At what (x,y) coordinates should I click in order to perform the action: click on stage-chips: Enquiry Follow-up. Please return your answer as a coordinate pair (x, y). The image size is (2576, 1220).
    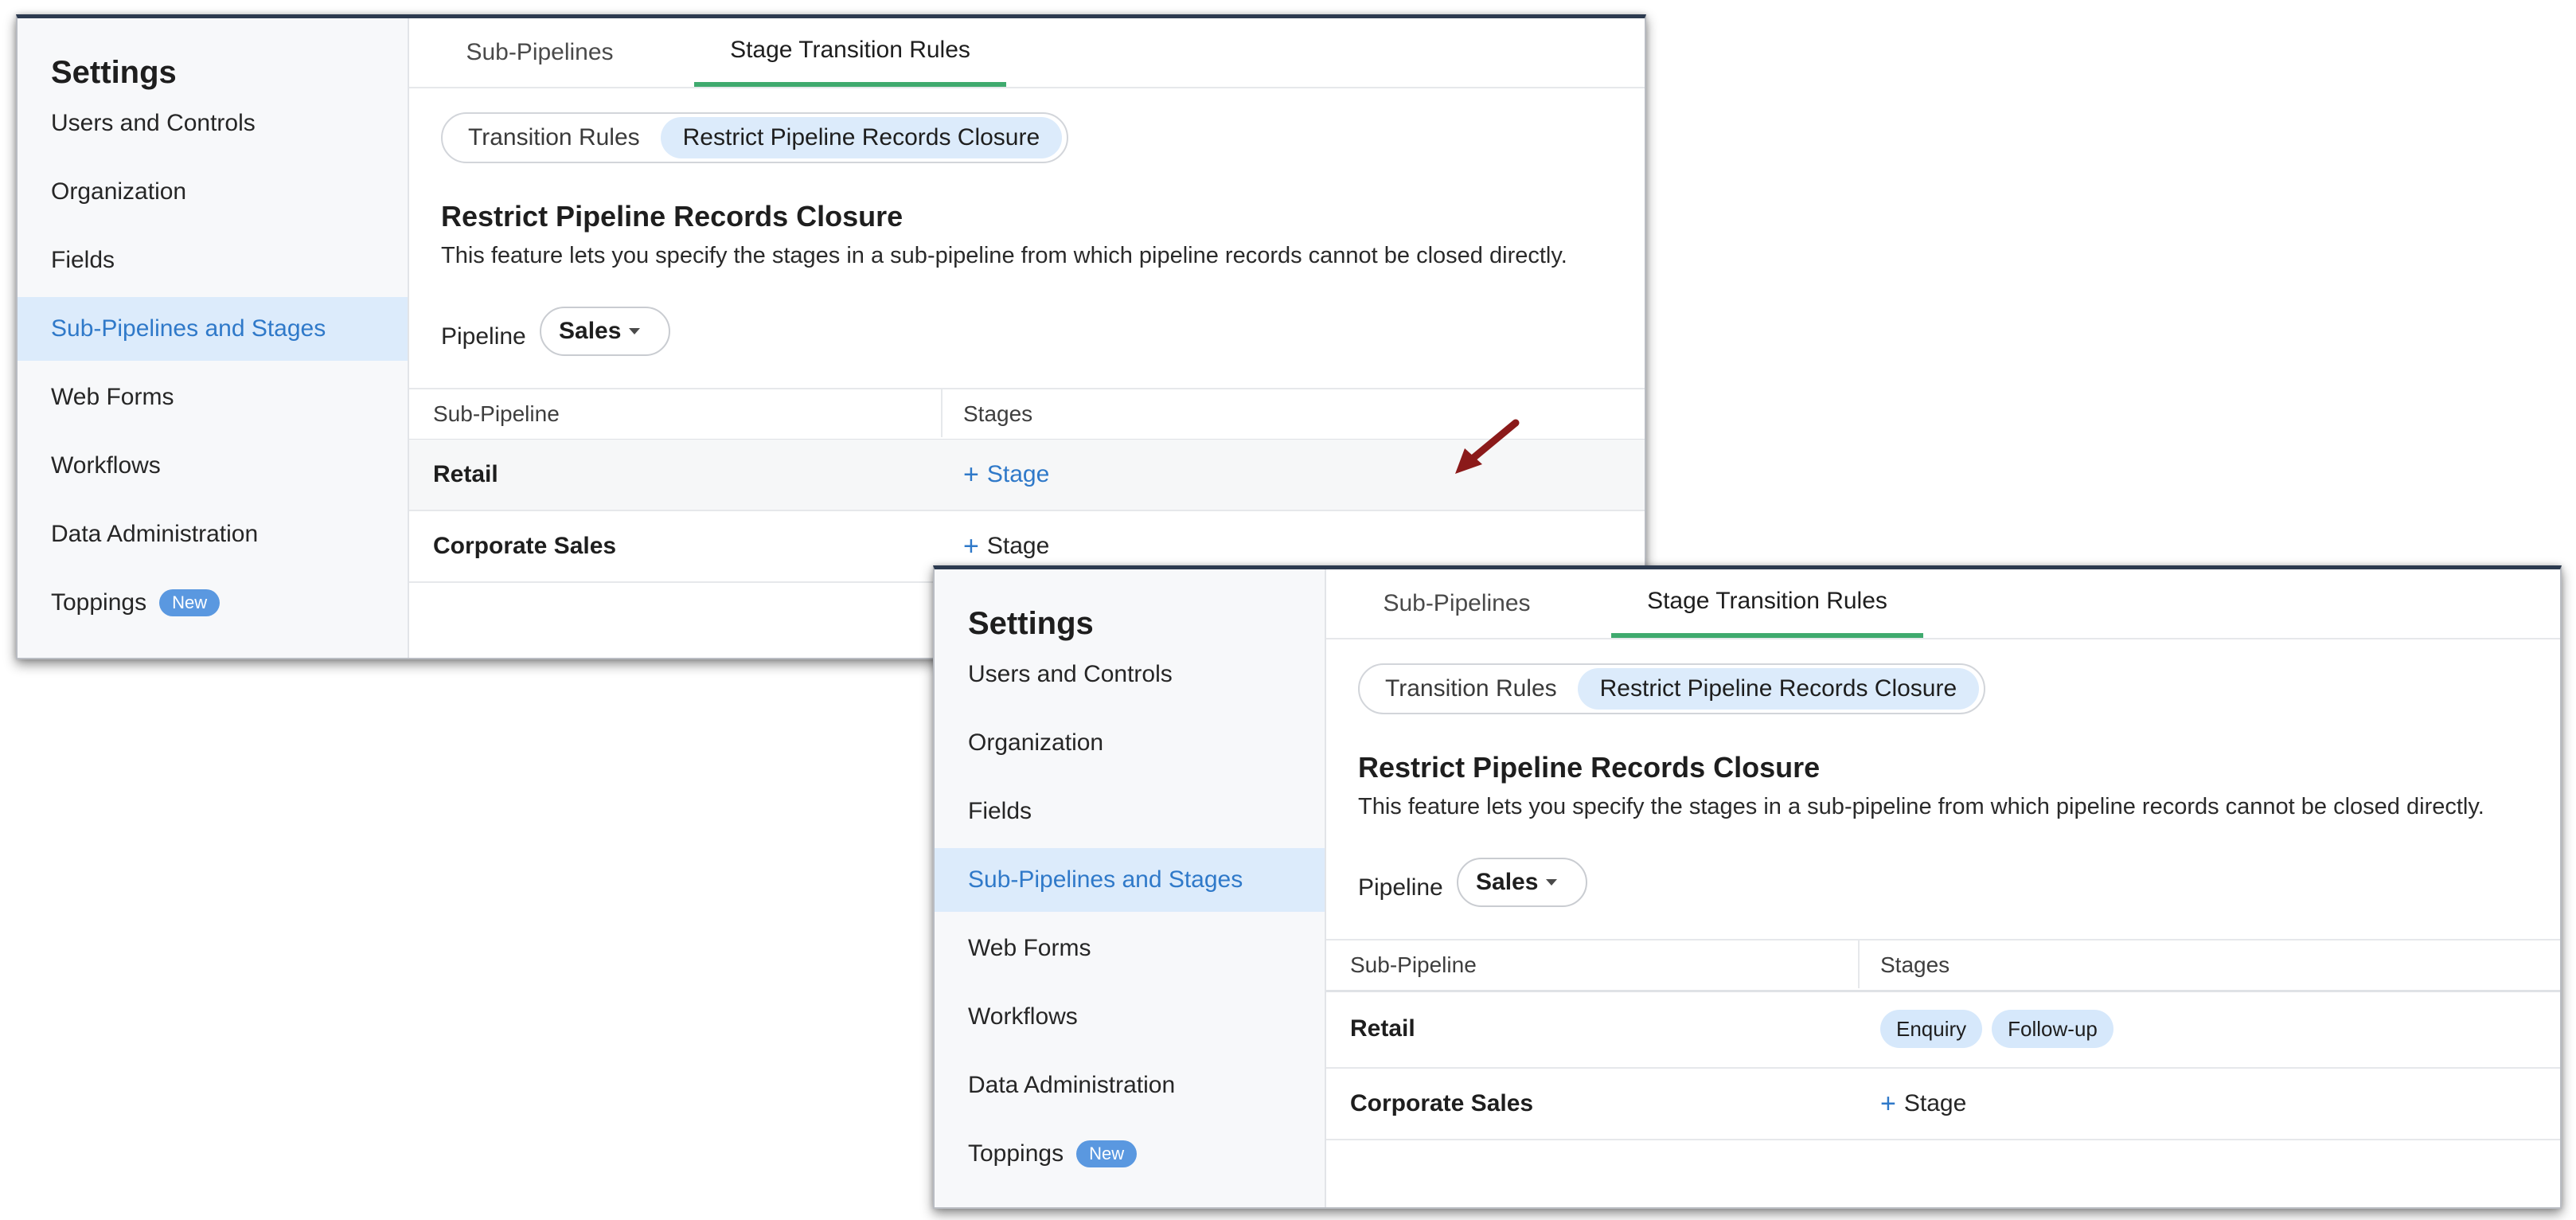
    Looking at the image, I should click on (2001, 1029).